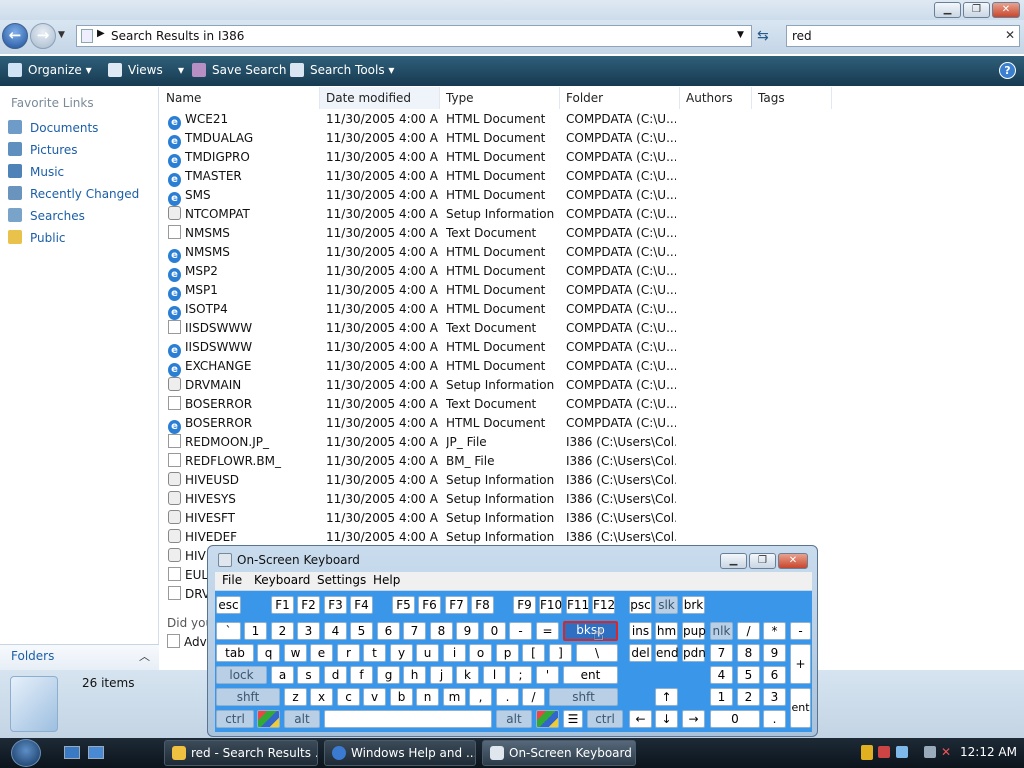  What do you see at coordinates (533, 653) in the screenshot?
I see `key-left-bracket: [` at bounding box center [533, 653].